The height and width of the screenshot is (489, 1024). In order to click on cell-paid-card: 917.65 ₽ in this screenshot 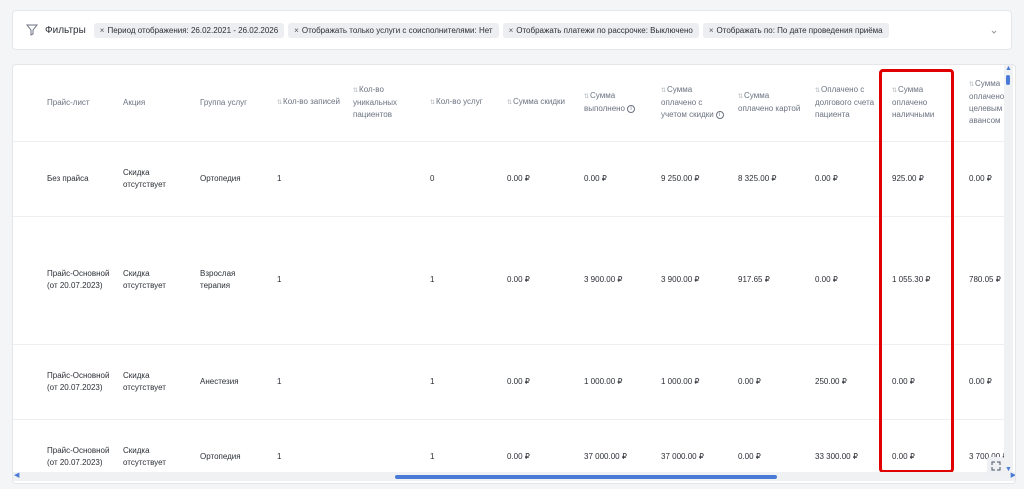, I will do `click(766, 280)`.